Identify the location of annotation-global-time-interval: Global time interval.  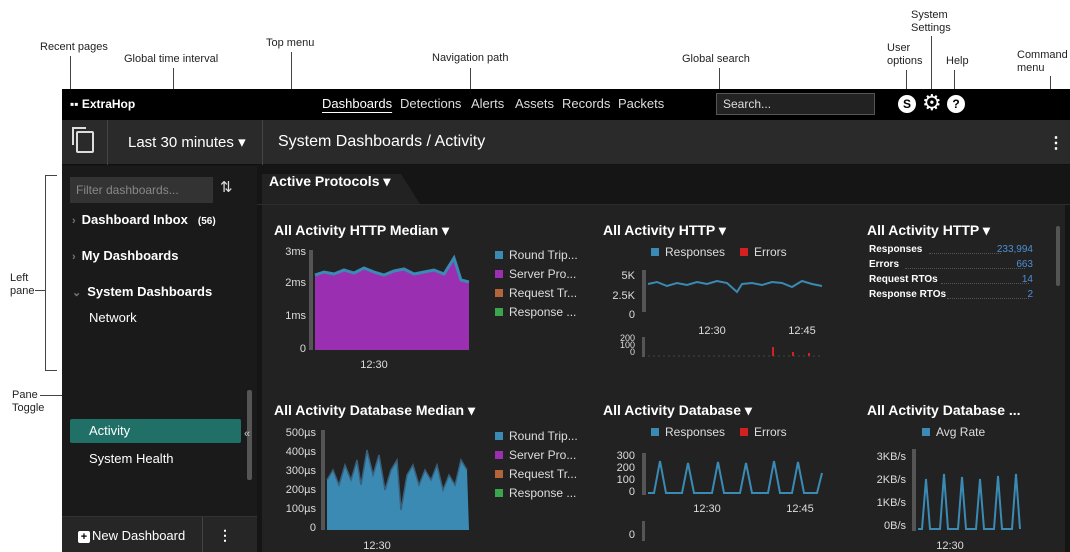
(171, 59).